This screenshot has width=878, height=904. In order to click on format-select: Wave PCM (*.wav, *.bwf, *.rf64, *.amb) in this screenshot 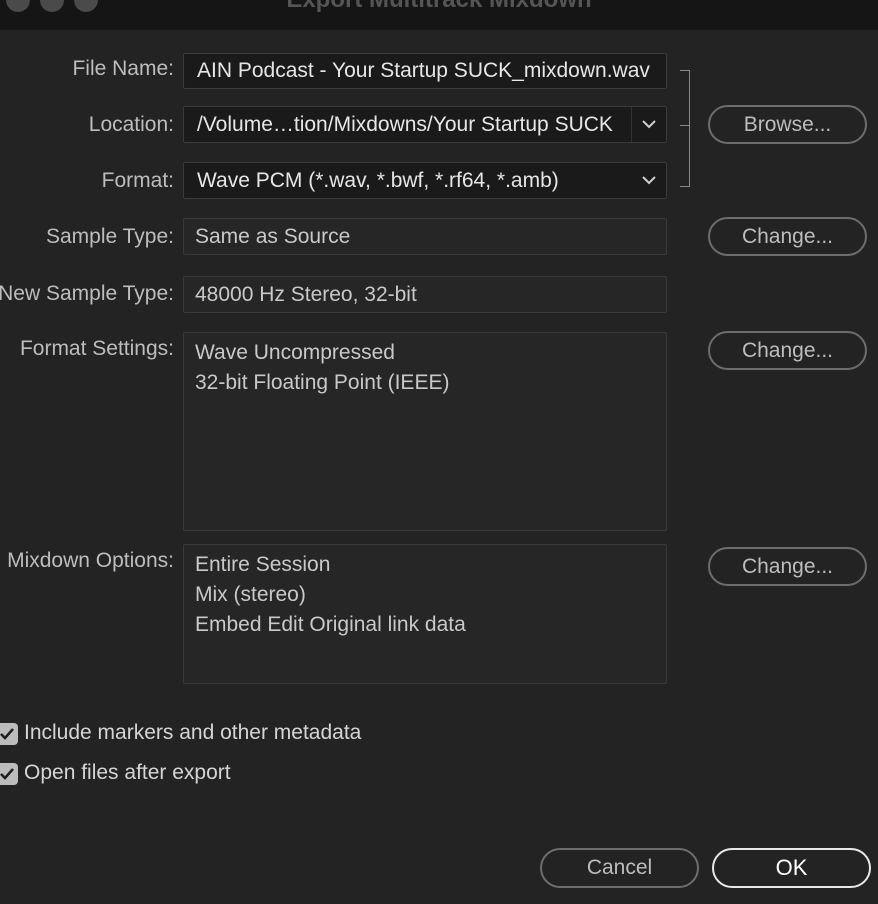, I will do `click(425, 180)`.